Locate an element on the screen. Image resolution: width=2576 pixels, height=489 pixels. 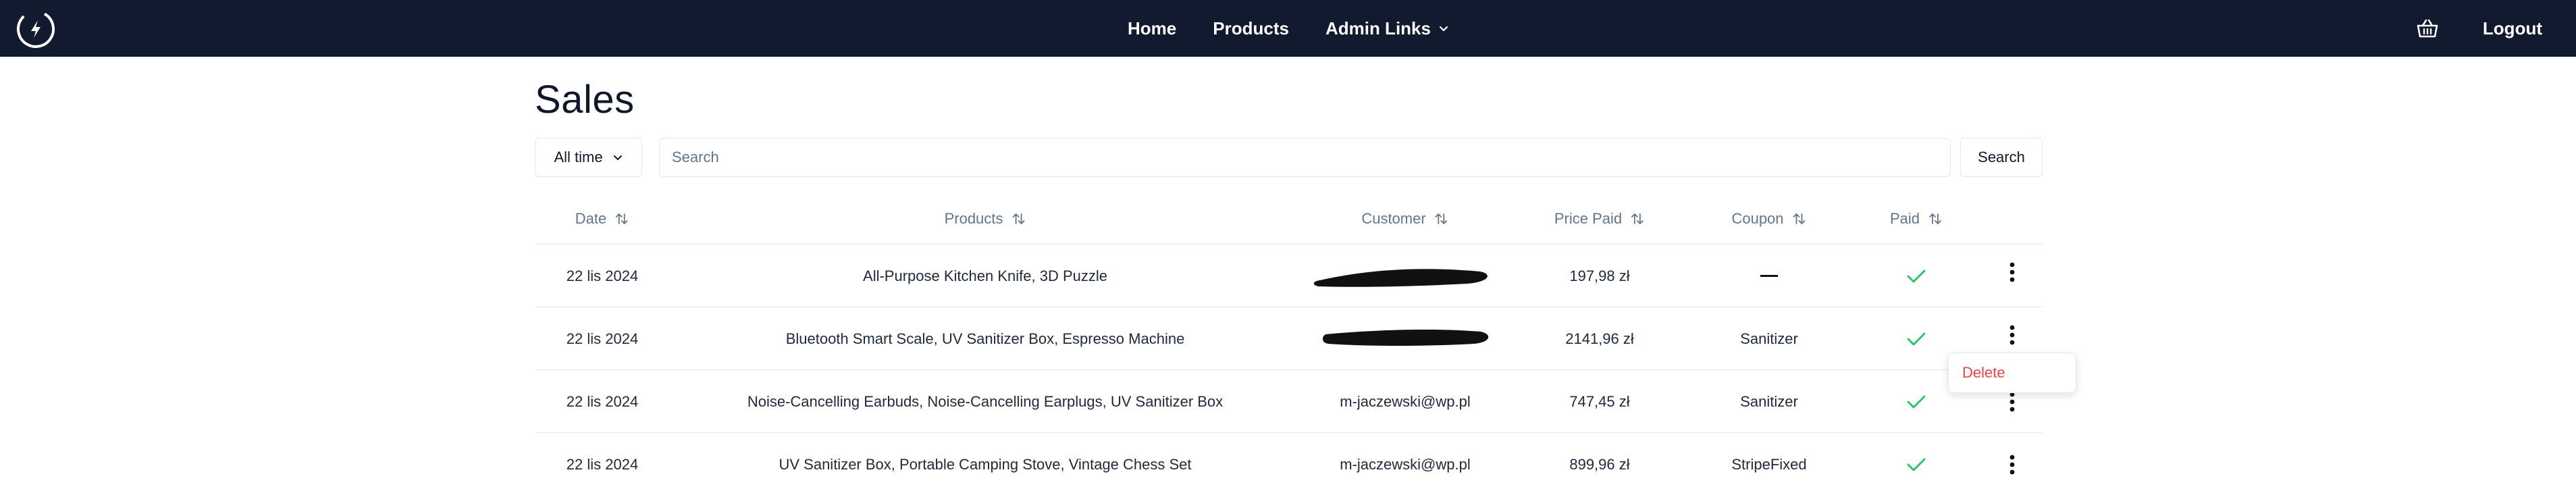
empty-dash-icon is located at coordinates (1769, 276).